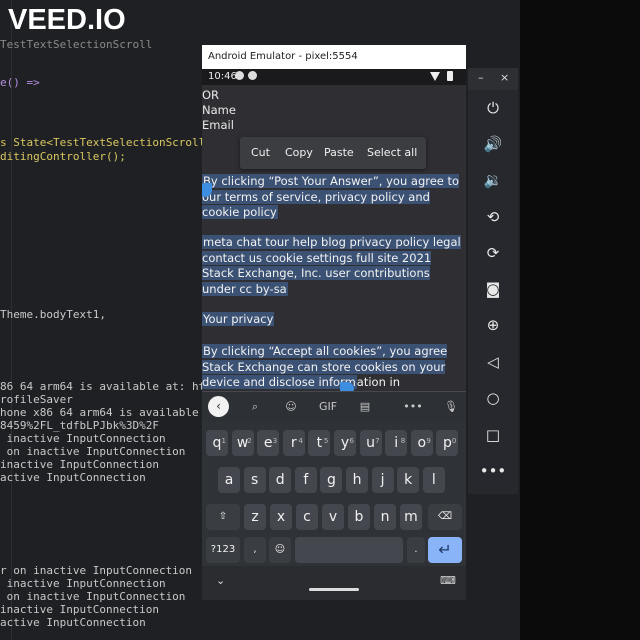 The height and width of the screenshot is (640, 640). I want to click on sticker-icon: ☺, so click(291, 407).